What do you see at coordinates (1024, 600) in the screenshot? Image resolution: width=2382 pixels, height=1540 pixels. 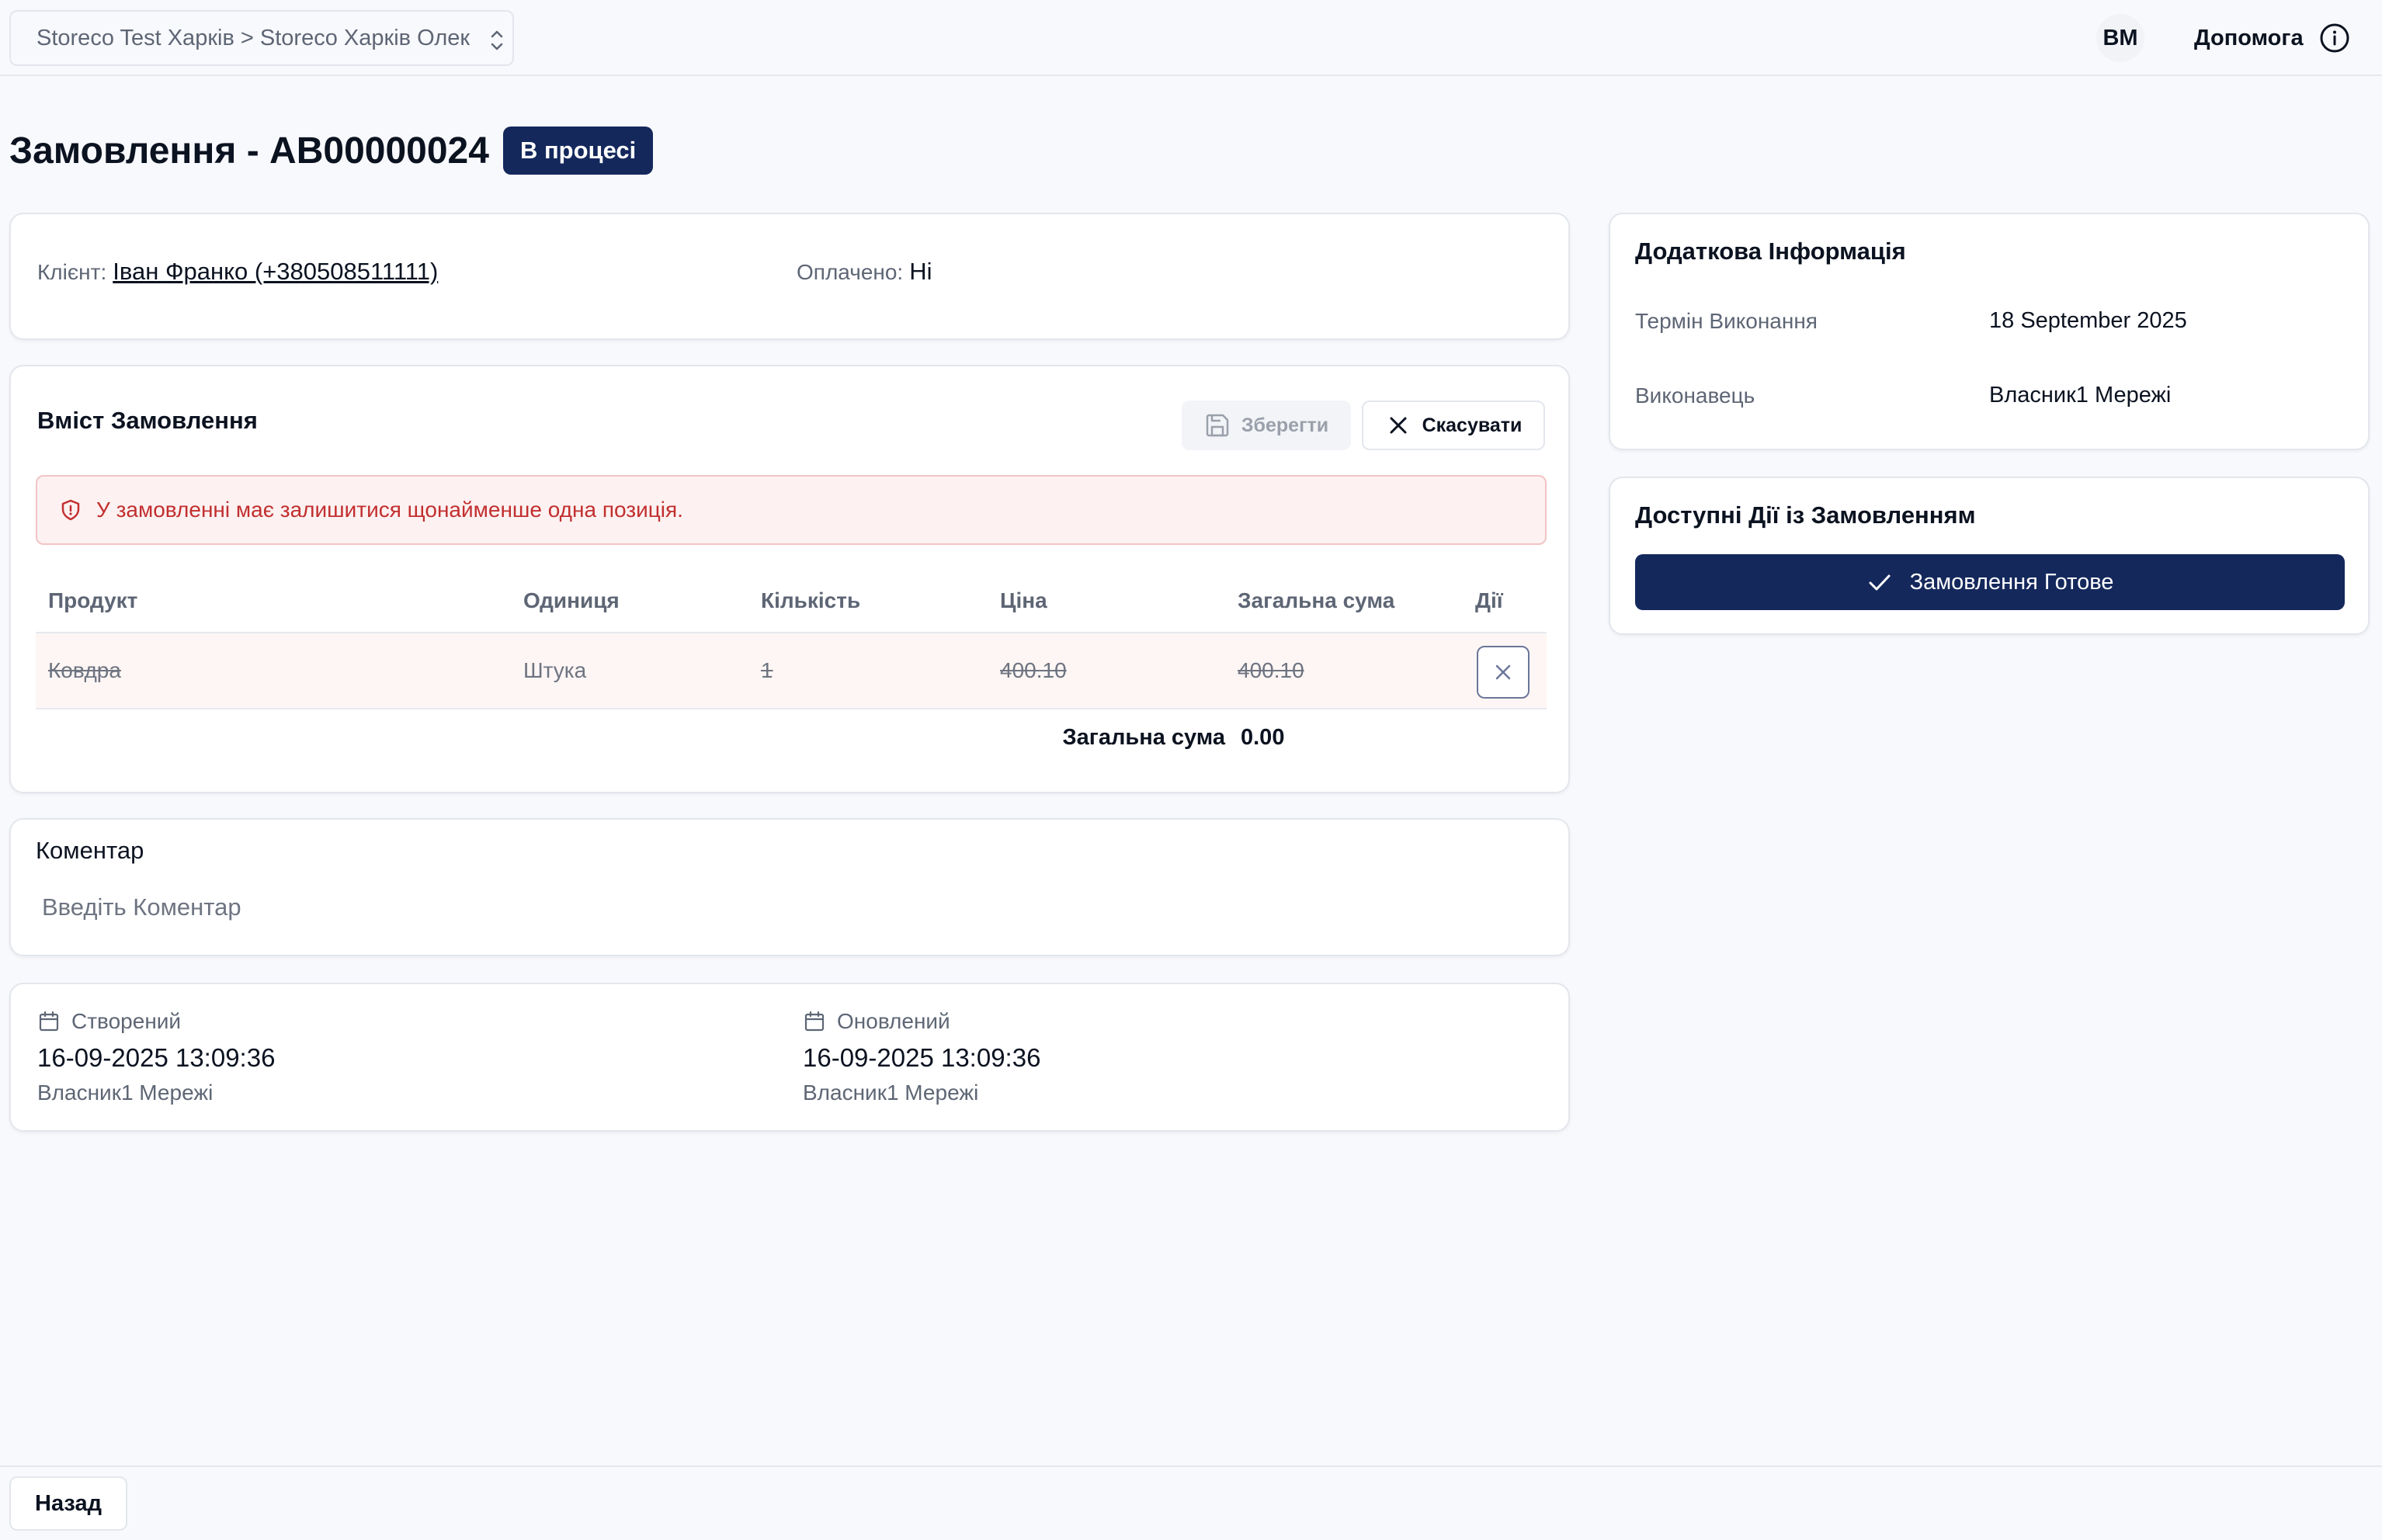 I see `column-header-price: Ціна` at bounding box center [1024, 600].